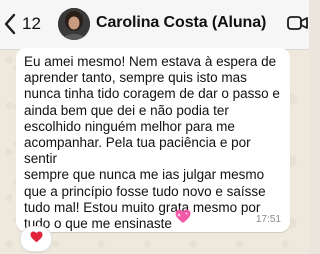 The width and height of the screenshot is (320, 254). What do you see at coordinates (31, 23) in the screenshot?
I see `unread-count: 12` at bounding box center [31, 23].